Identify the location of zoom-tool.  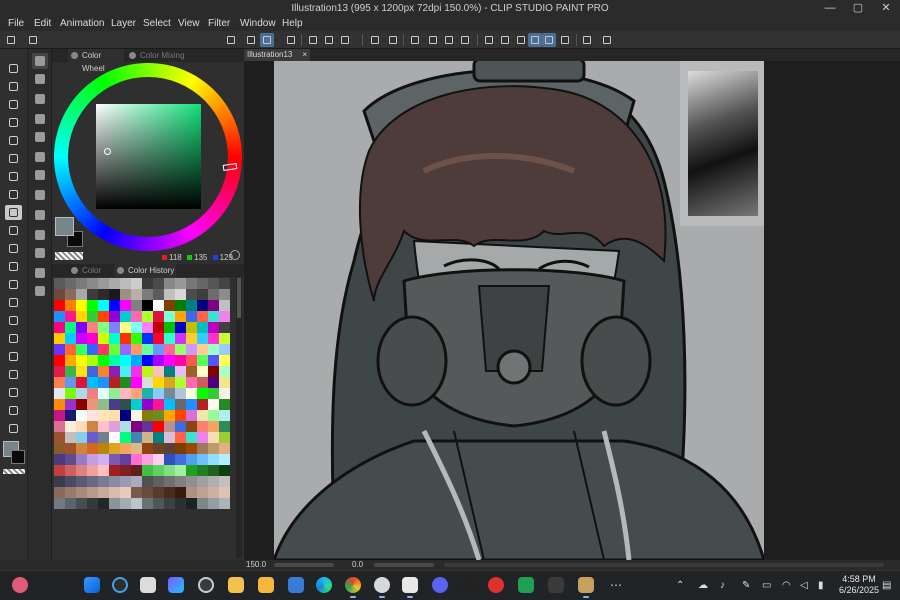
(13, 68).